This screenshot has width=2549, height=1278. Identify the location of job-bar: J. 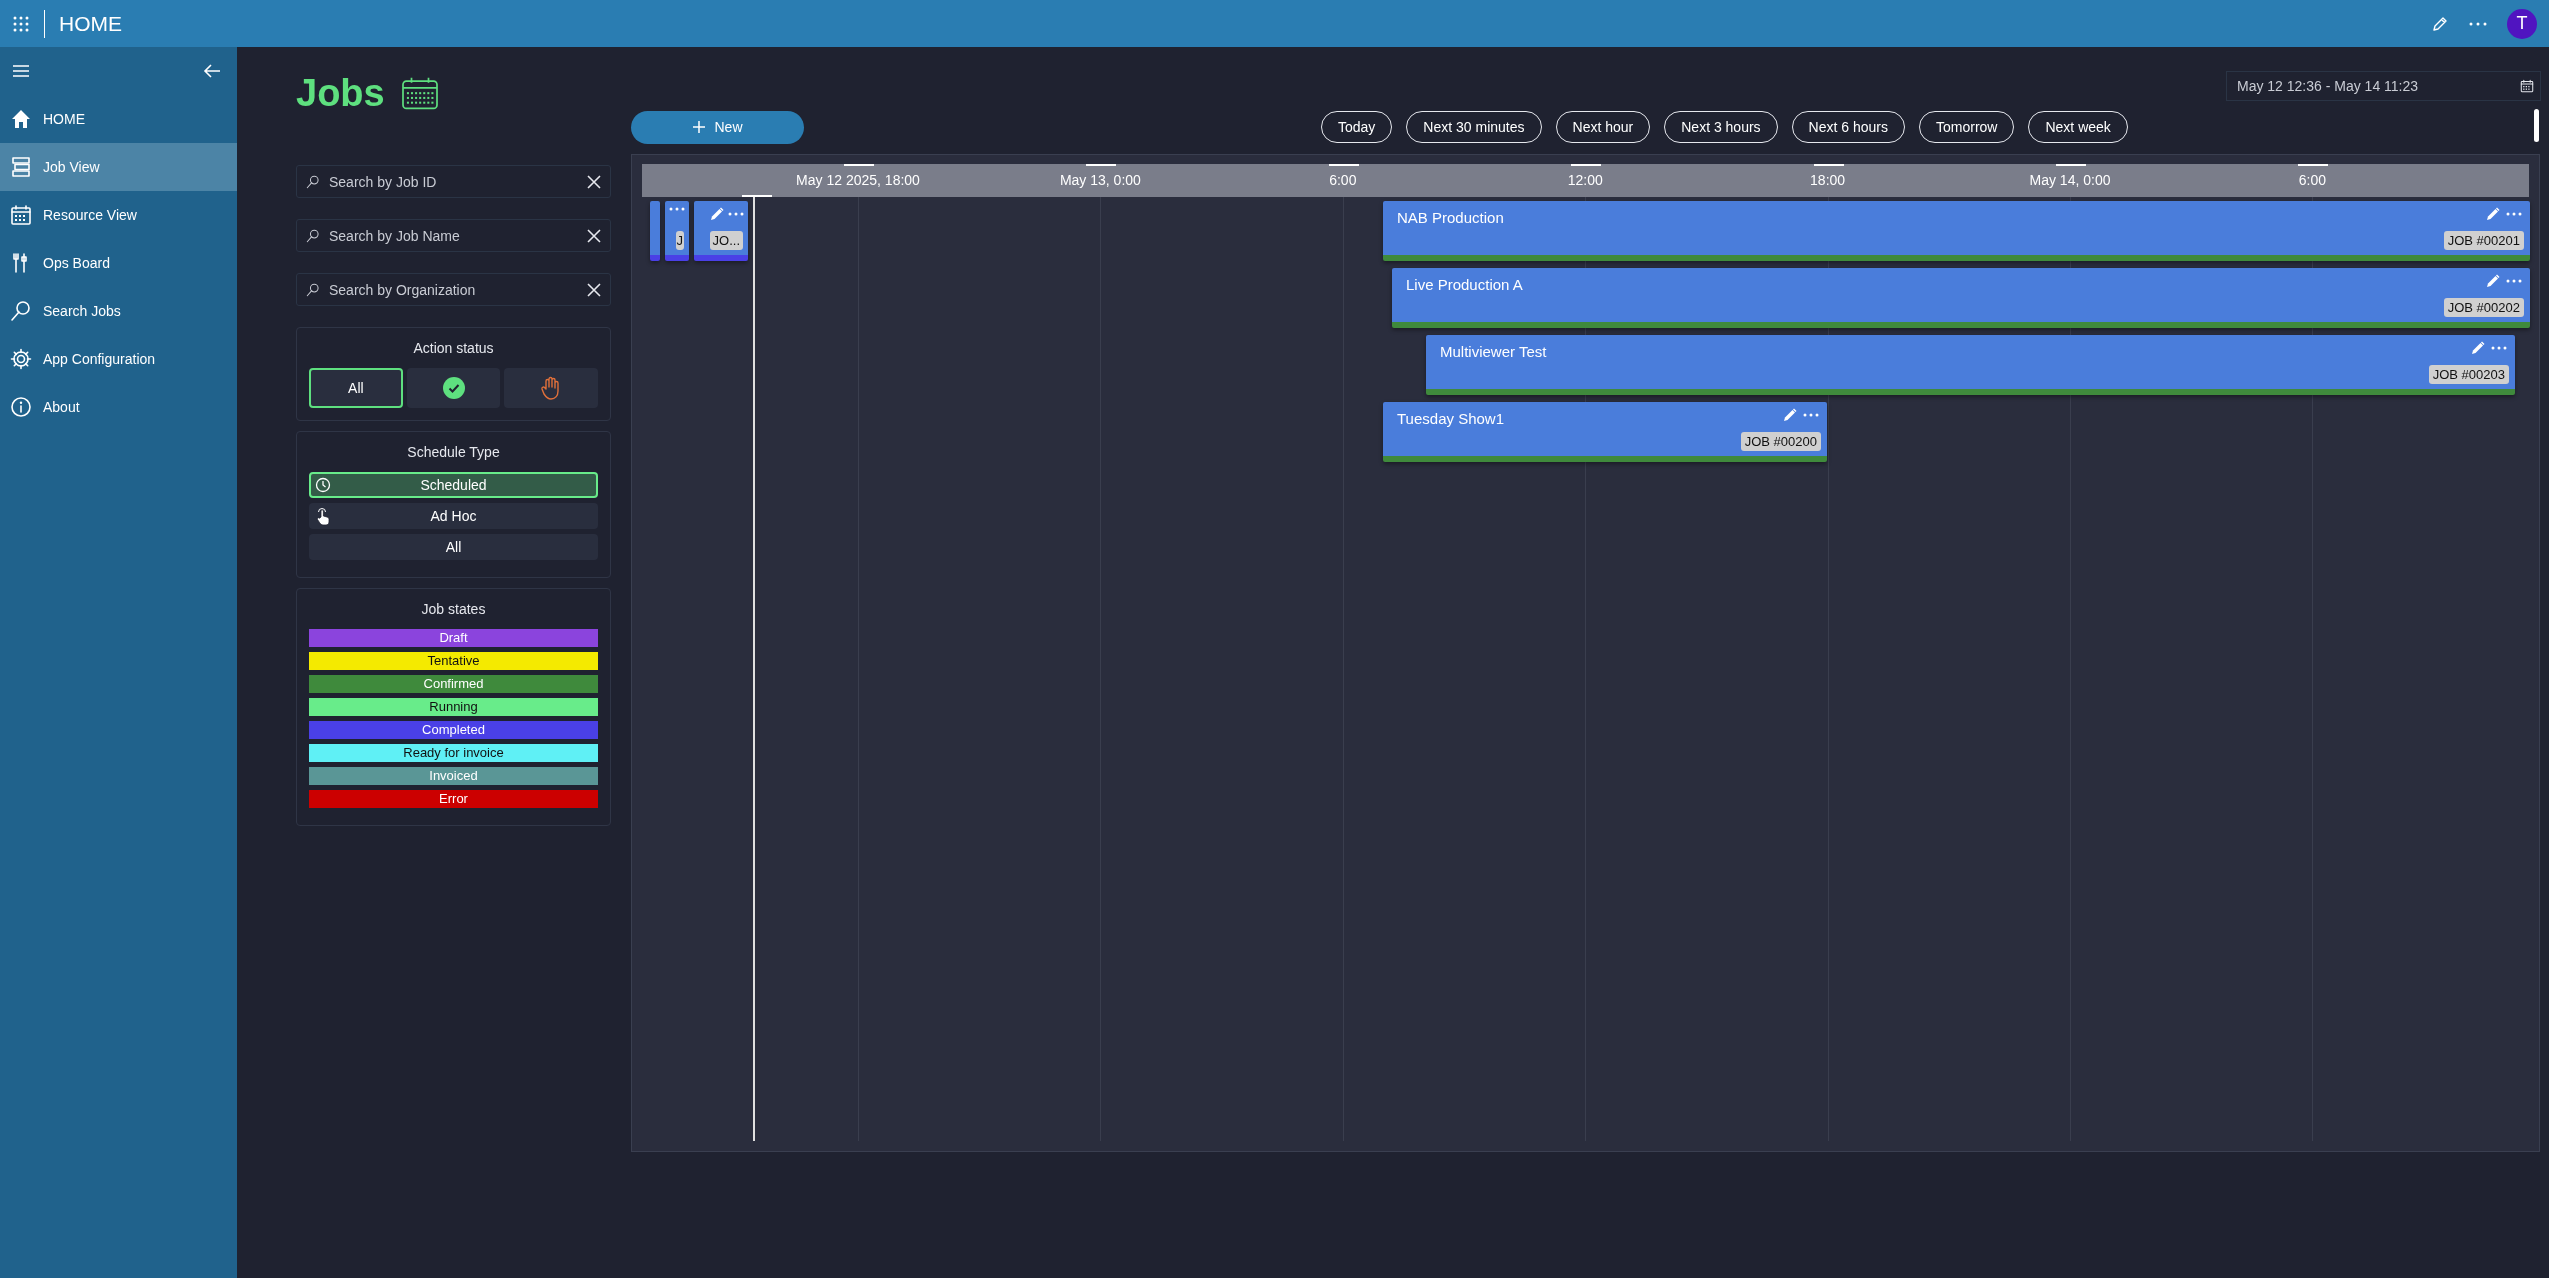
(677, 231).